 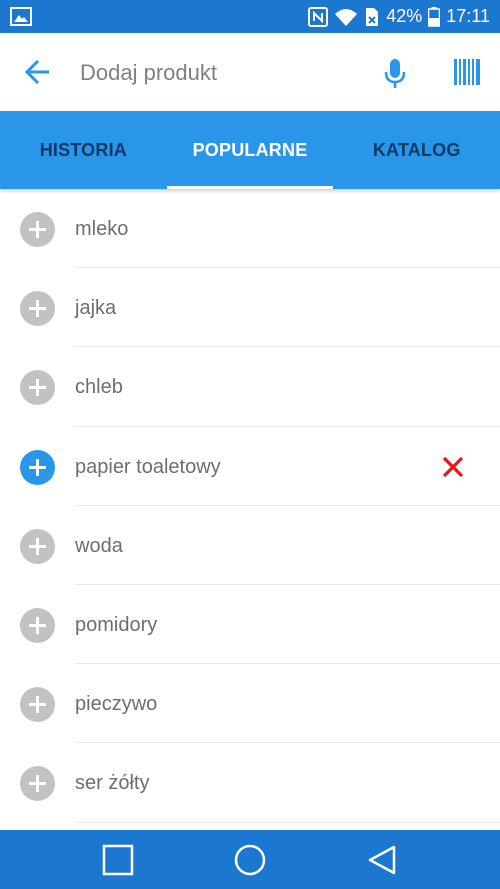 What do you see at coordinates (404, 16) in the screenshot?
I see `battery-percentage: 42%` at bounding box center [404, 16].